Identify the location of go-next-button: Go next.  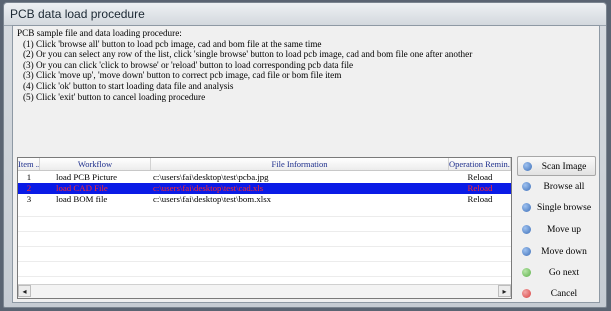
(556, 273).